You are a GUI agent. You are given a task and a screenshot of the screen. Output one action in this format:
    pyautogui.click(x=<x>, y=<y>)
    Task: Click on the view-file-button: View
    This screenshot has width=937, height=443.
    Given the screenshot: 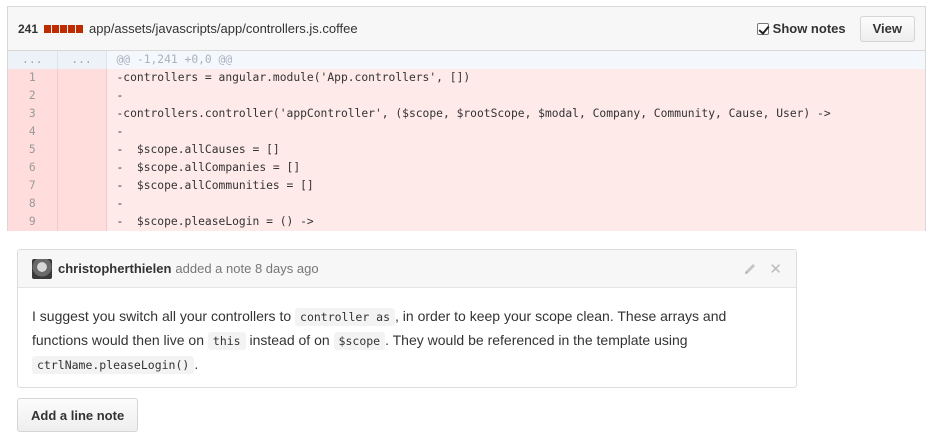 What is the action you would take?
    pyautogui.click(x=887, y=28)
    